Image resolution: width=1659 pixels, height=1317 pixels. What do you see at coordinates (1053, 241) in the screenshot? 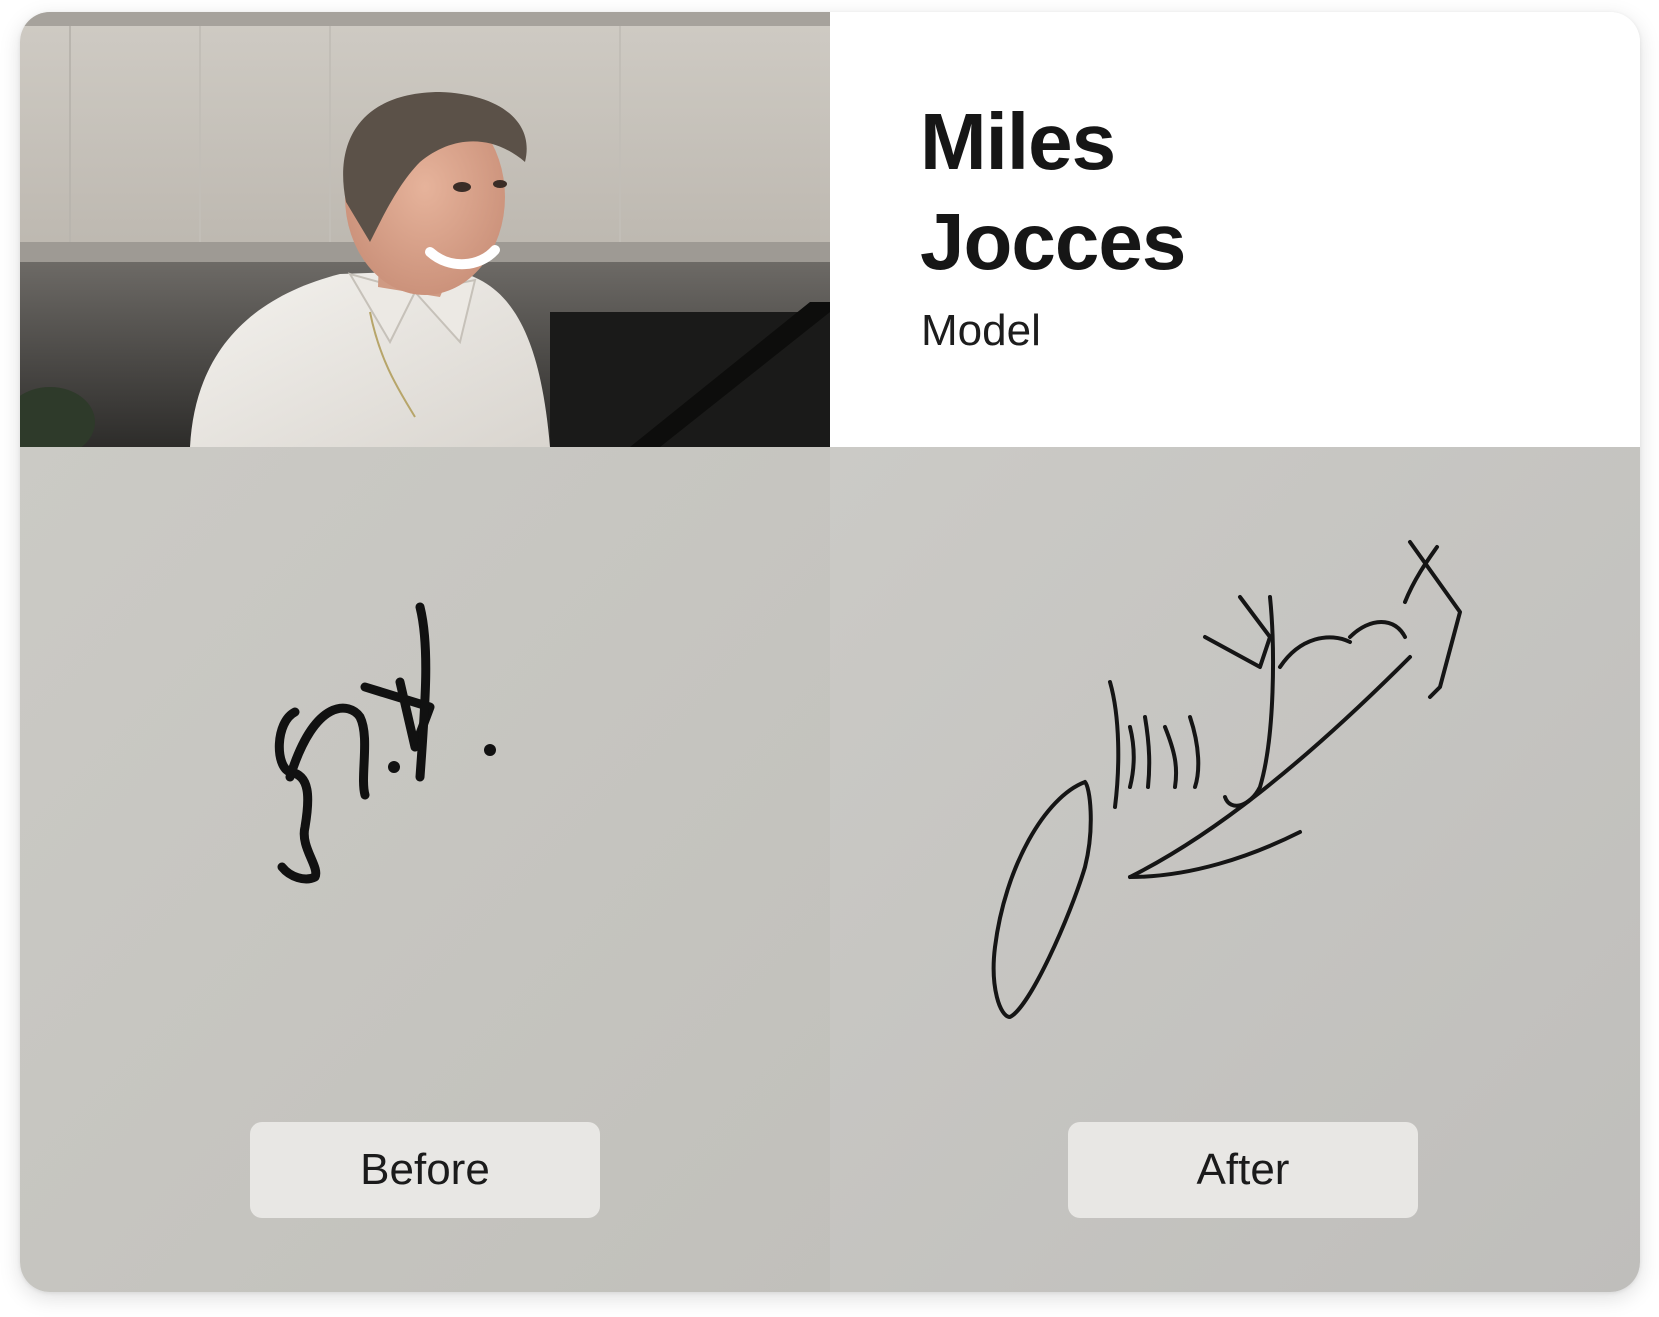
I see `last-name: Jocces` at bounding box center [1053, 241].